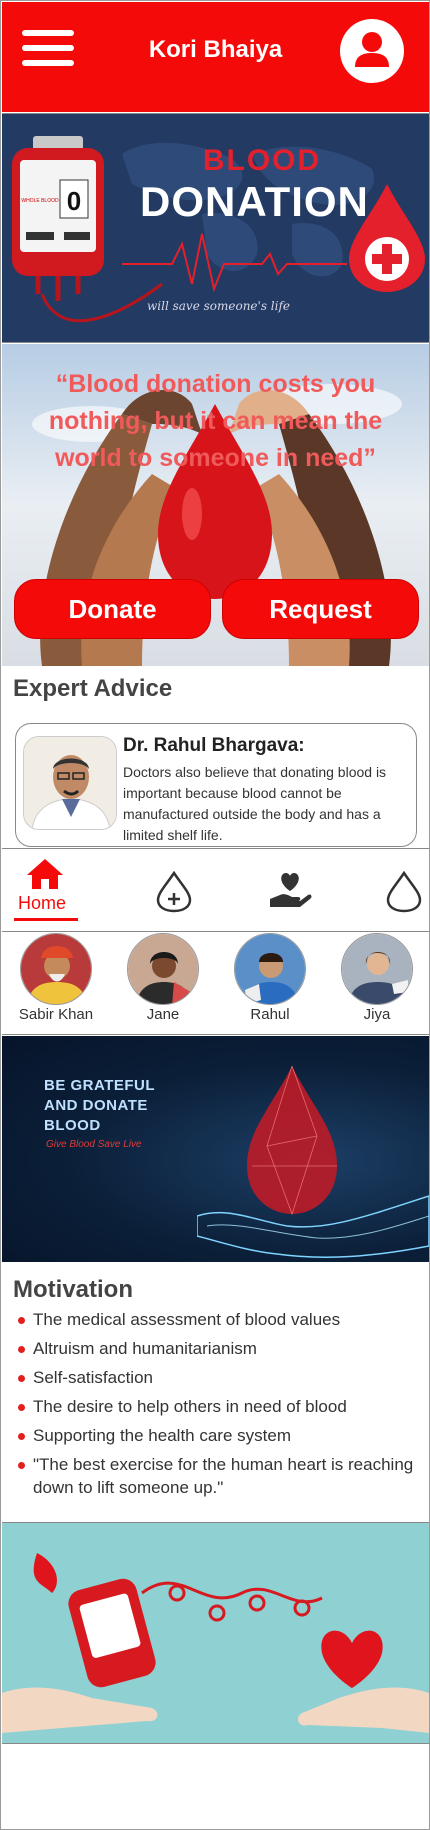 This screenshot has width=430, height=1830. What do you see at coordinates (112, 609) in the screenshot?
I see `donate-button: Donate` at bounding box center [112, 609].